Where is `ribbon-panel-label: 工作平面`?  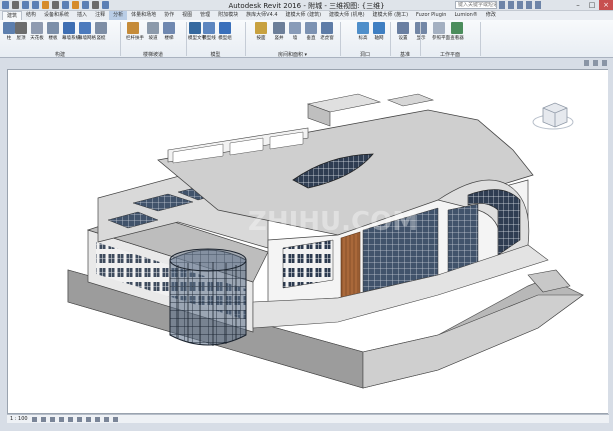 ribbon-panel-label: 工作平面 is located at coordinates (449, 55).